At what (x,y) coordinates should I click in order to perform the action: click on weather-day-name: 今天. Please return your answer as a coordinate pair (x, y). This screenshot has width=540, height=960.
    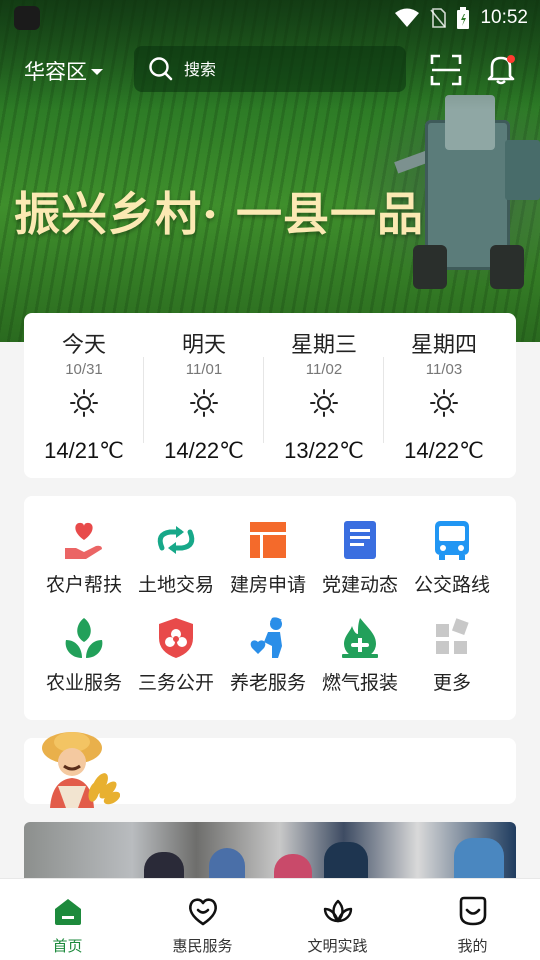
    Looking at the image, I should click on (83, 345).